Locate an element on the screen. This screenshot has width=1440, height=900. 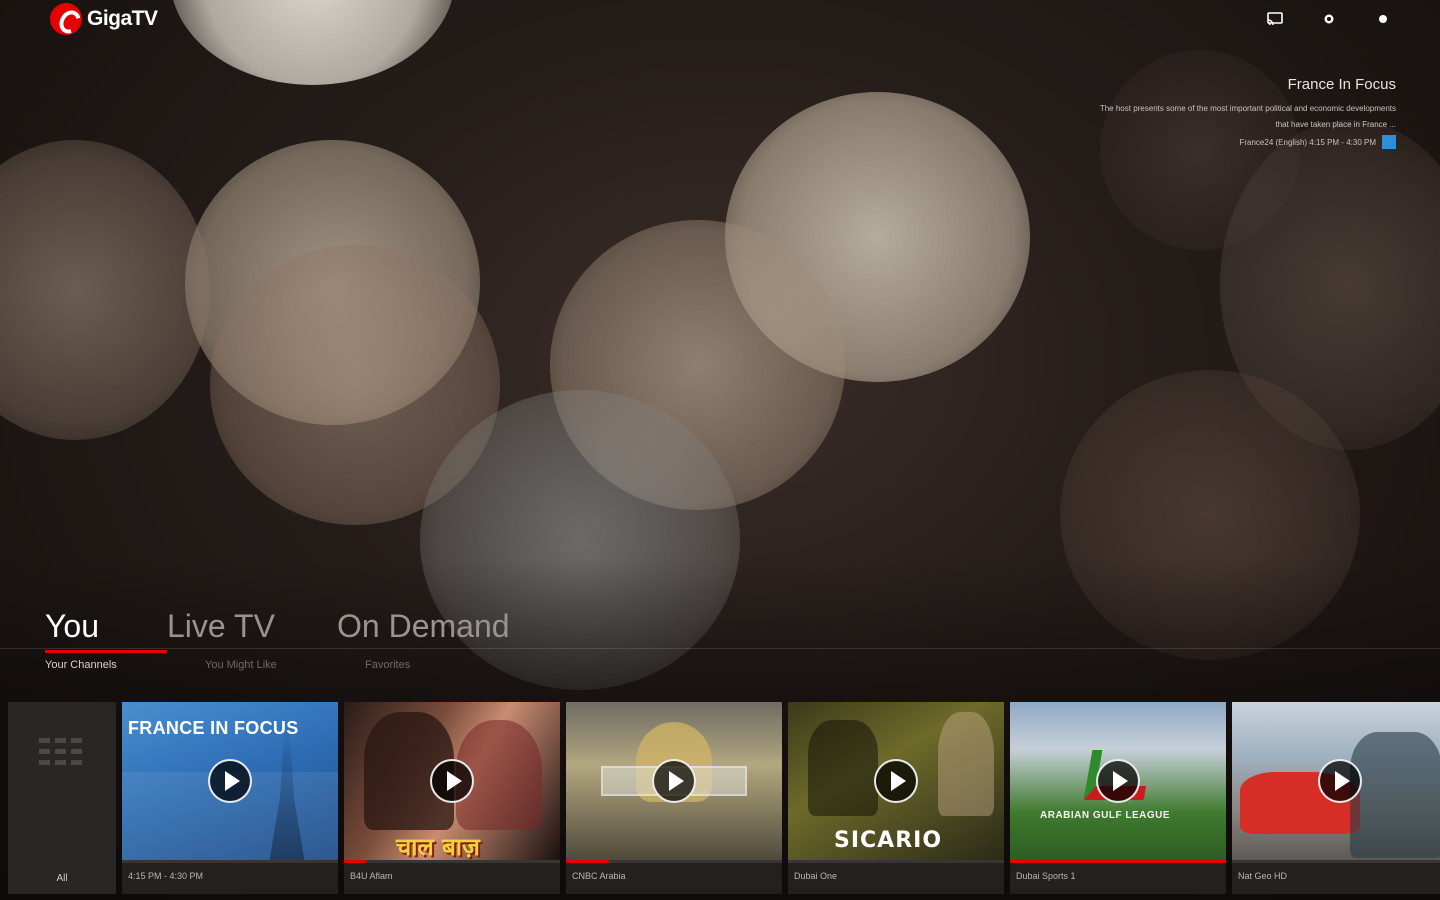
cast-icon is located at coordinates (1275, 19).